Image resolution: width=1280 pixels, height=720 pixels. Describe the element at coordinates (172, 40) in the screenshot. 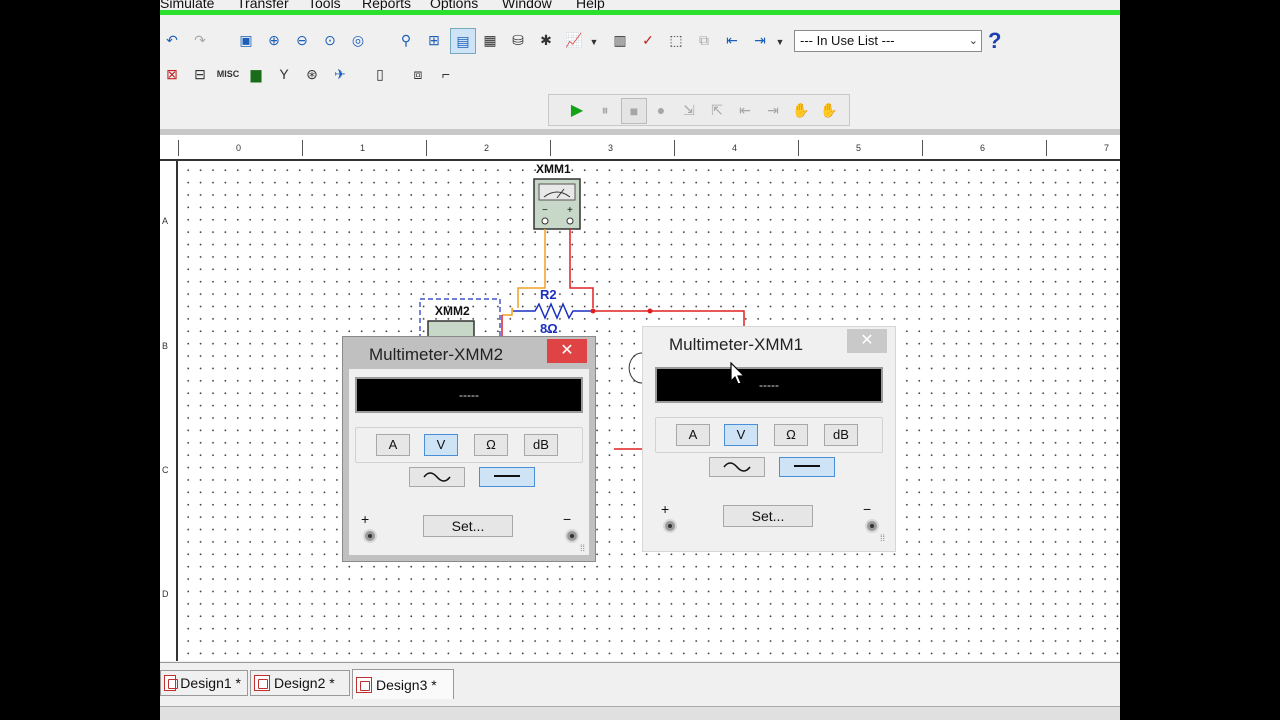

I see `undo-icon: ↶` at that location.